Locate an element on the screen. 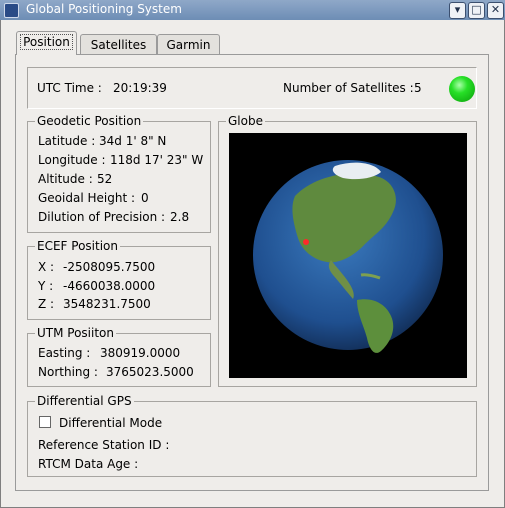 The width and height of the screenshot is (505, 508). ecef-x-value: -2508095.7500 is located at coordinates (109, 267).